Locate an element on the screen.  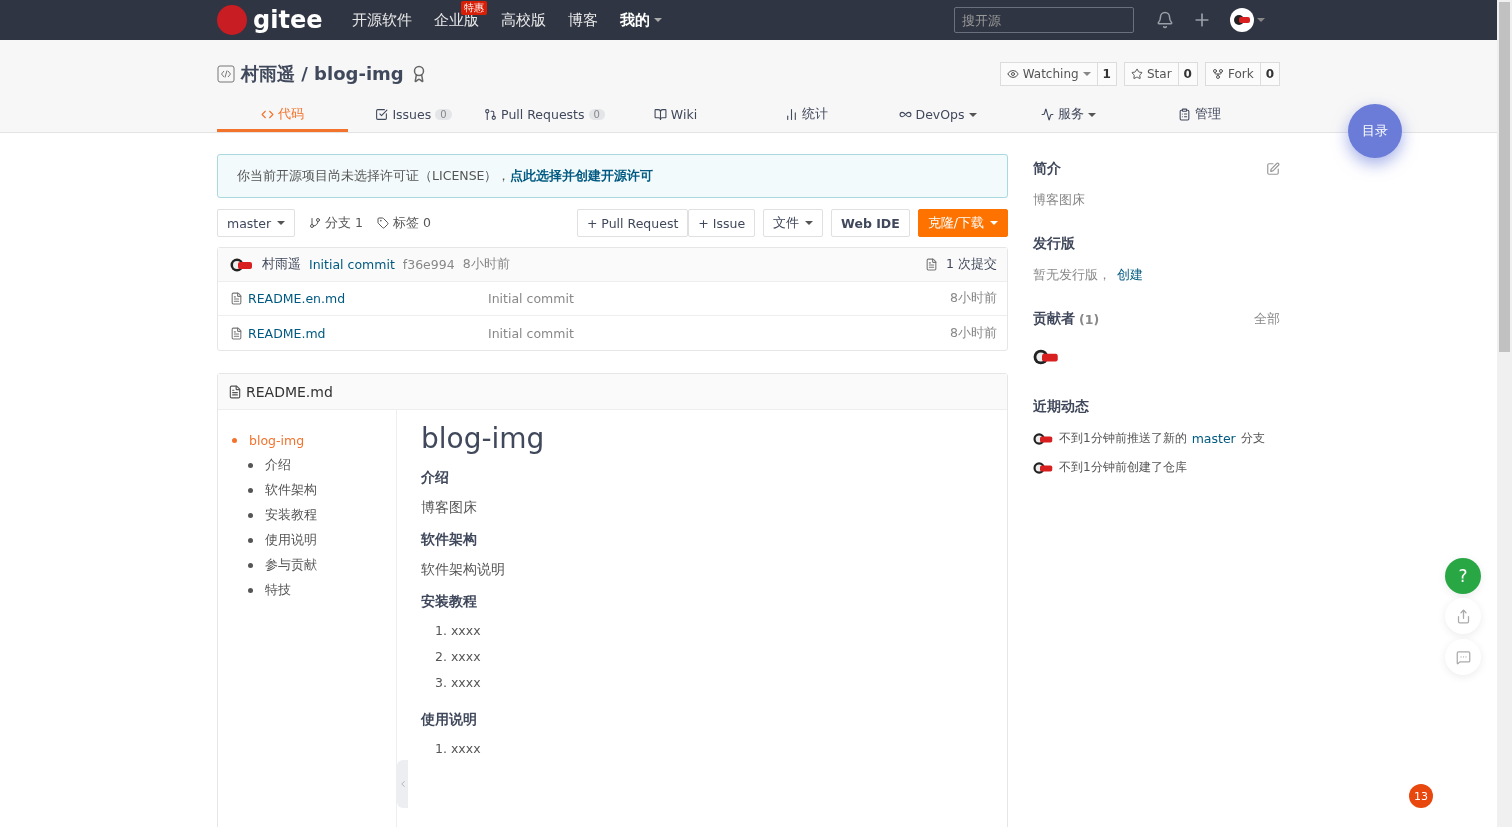
all-contributors-link: 全部 is located at coordinates (1267, 319).